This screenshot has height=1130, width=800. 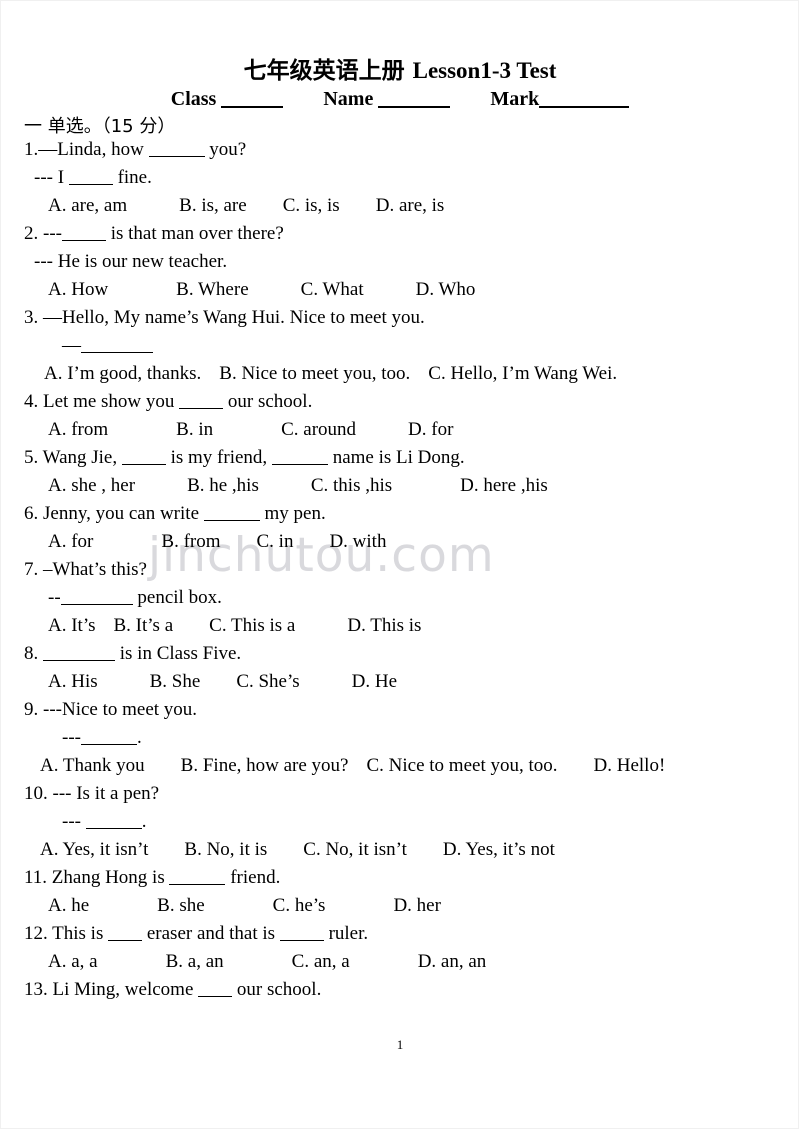 What do you see at coordinates (87, 206) in the screenshot?
I see `q1-option-a: A. are, am` at bounding box center [87, 206].